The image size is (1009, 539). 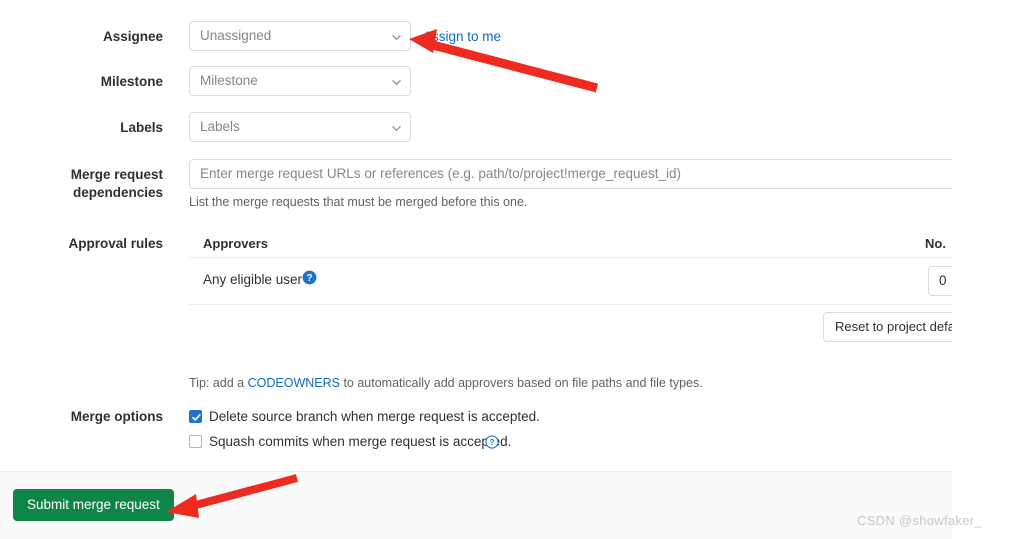 What do you see at coordinates (220, 126) in the screenshot?
I see `labels-select-value: Labels` at bounding box center [220, 126].